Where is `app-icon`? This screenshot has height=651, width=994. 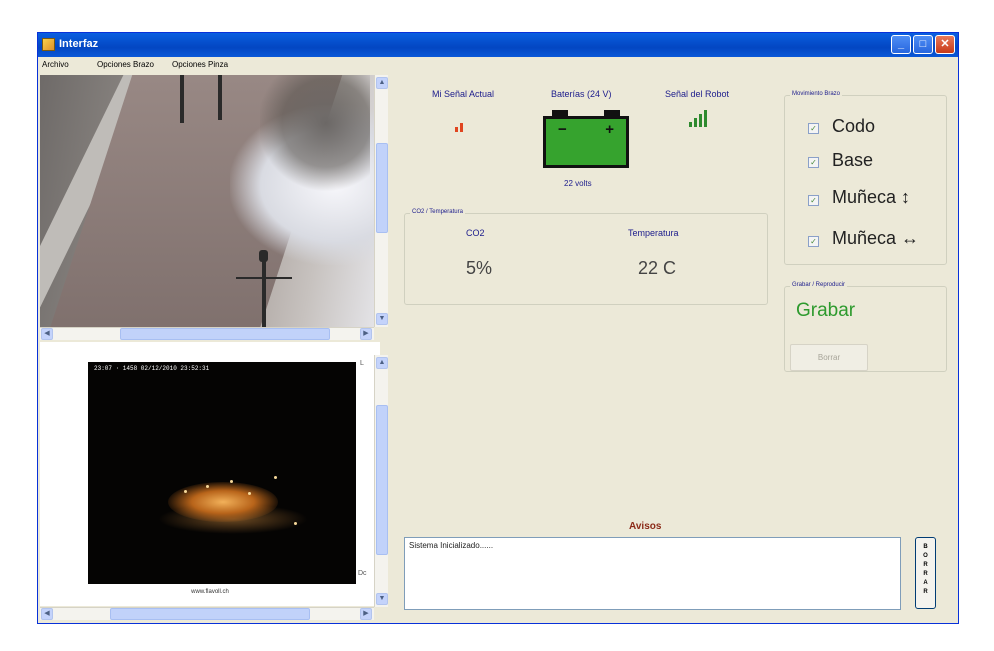 app-icon is located at coordinates (48, 44).